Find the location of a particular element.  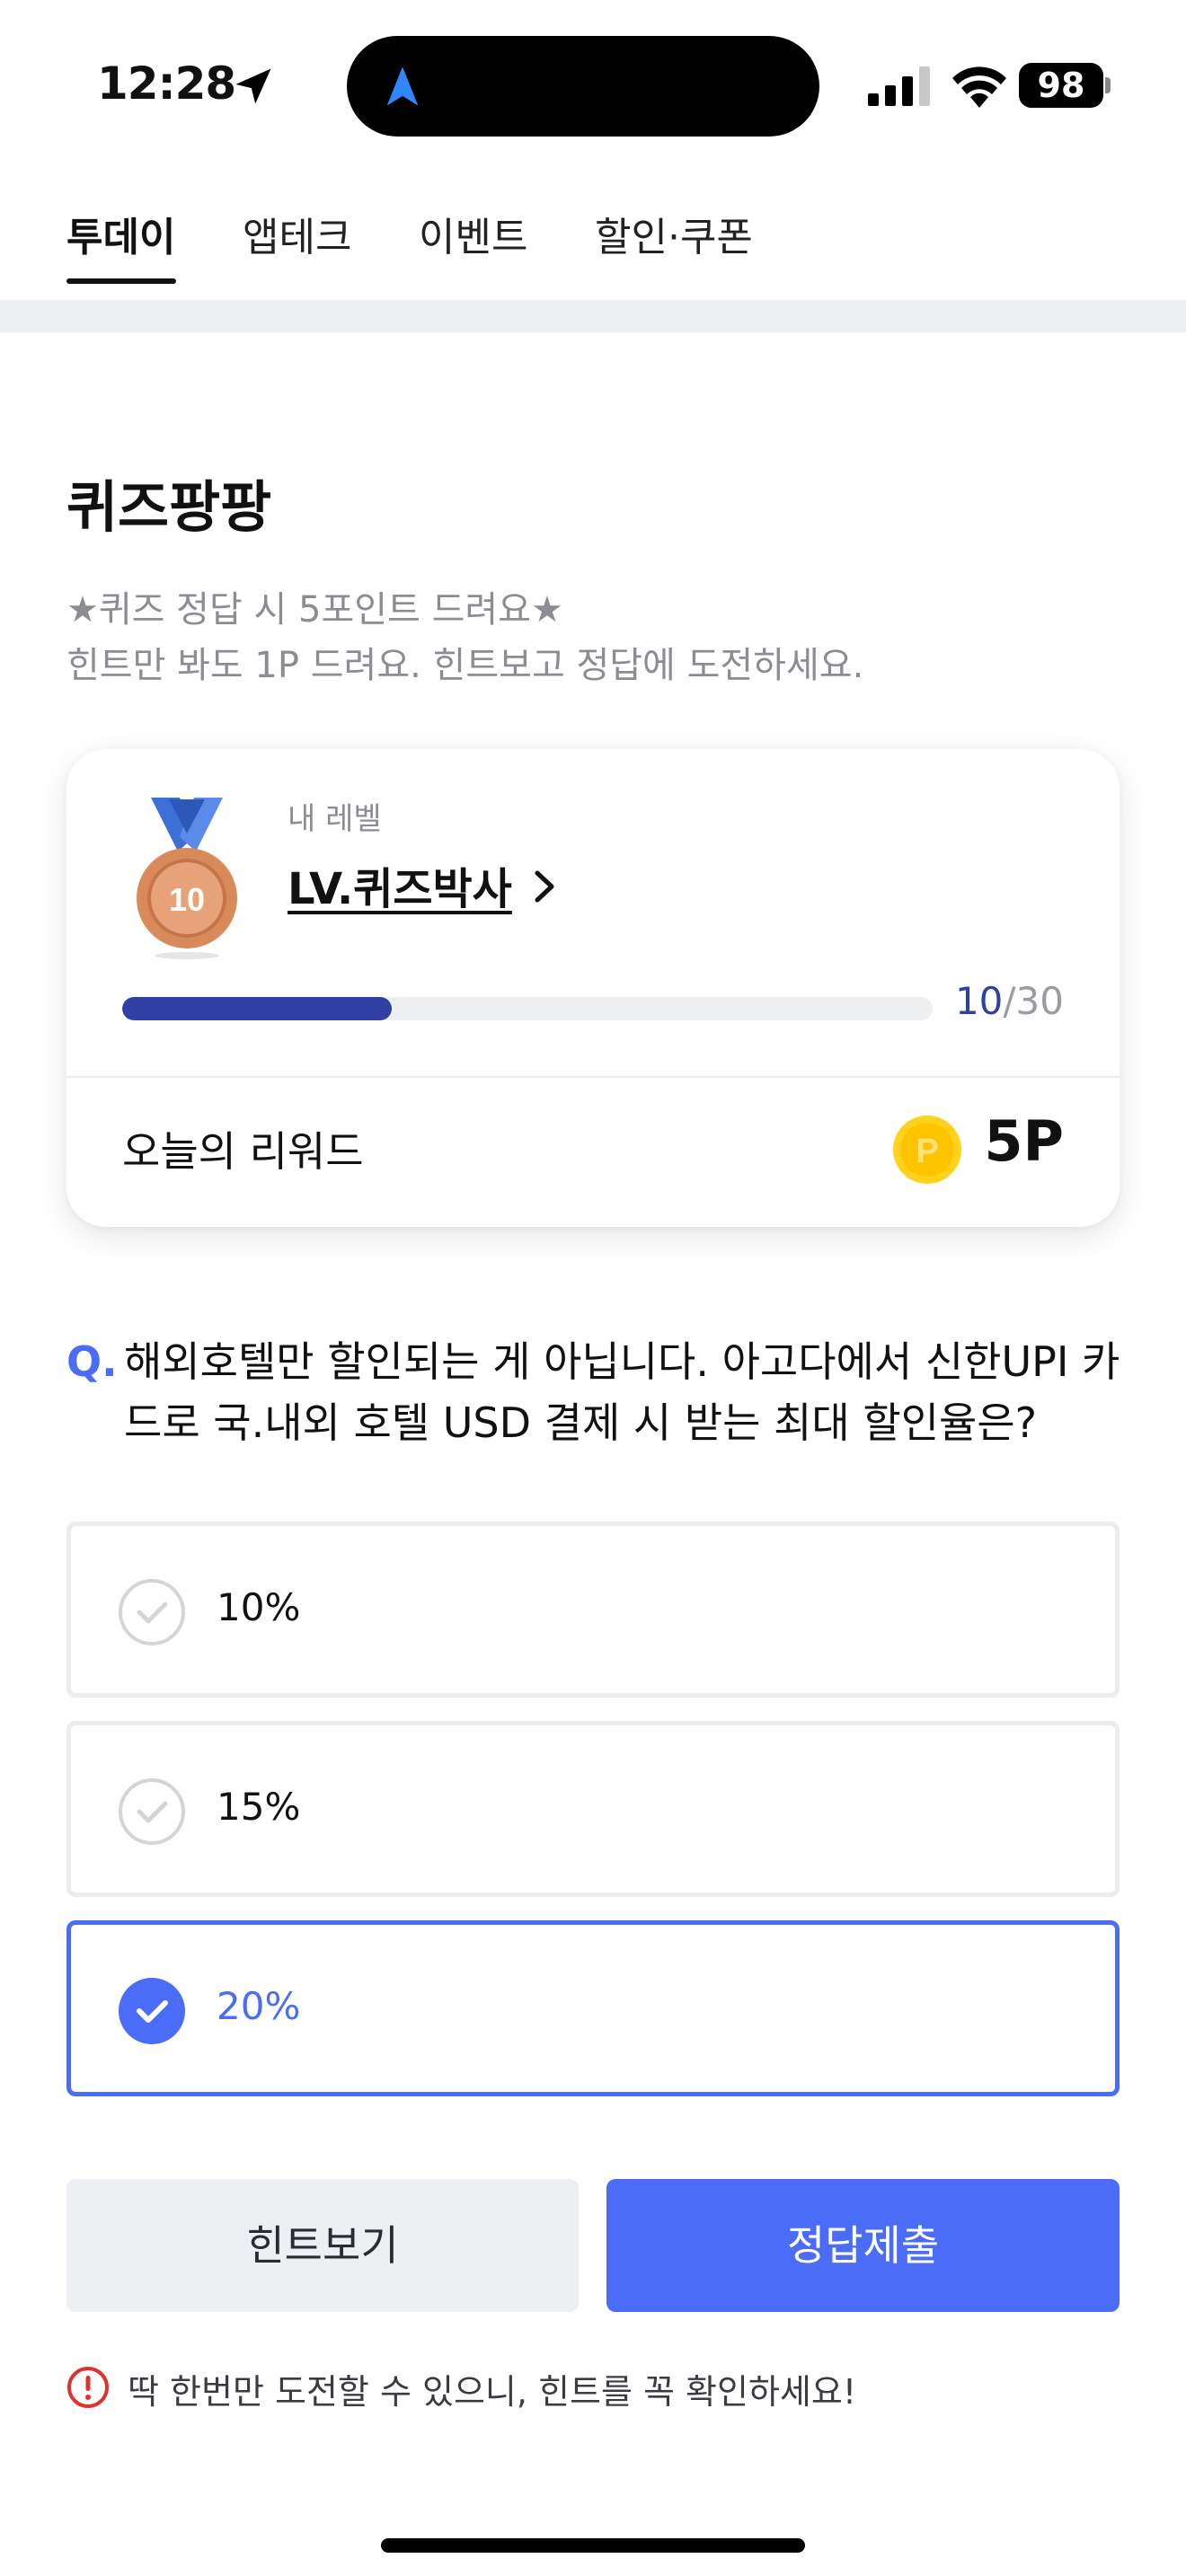

point-coin-icon: P is located at coordinates (927, 1150).